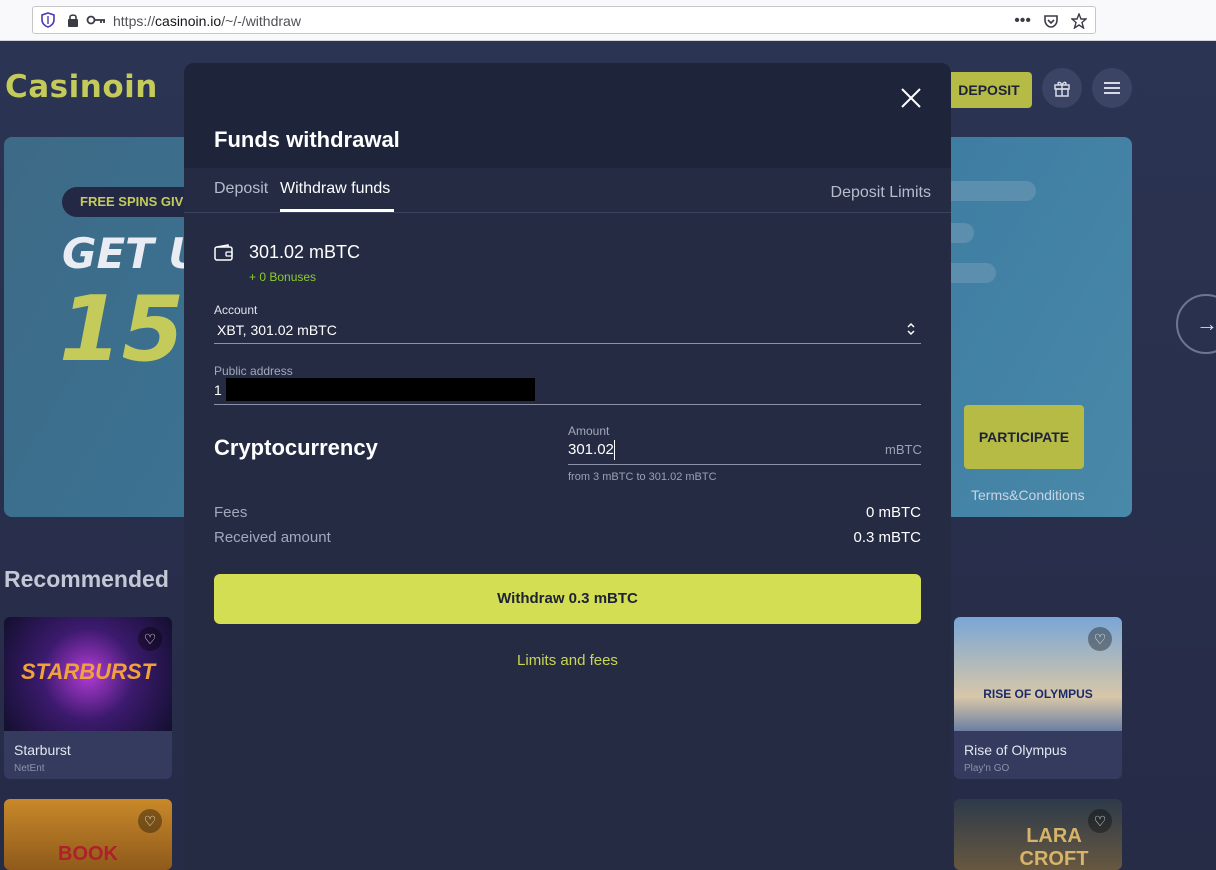  What do you see at coordinates (29, 768) in the screenshot?
I see `game-provider: NetEnt` at bounding box center [29, 768].